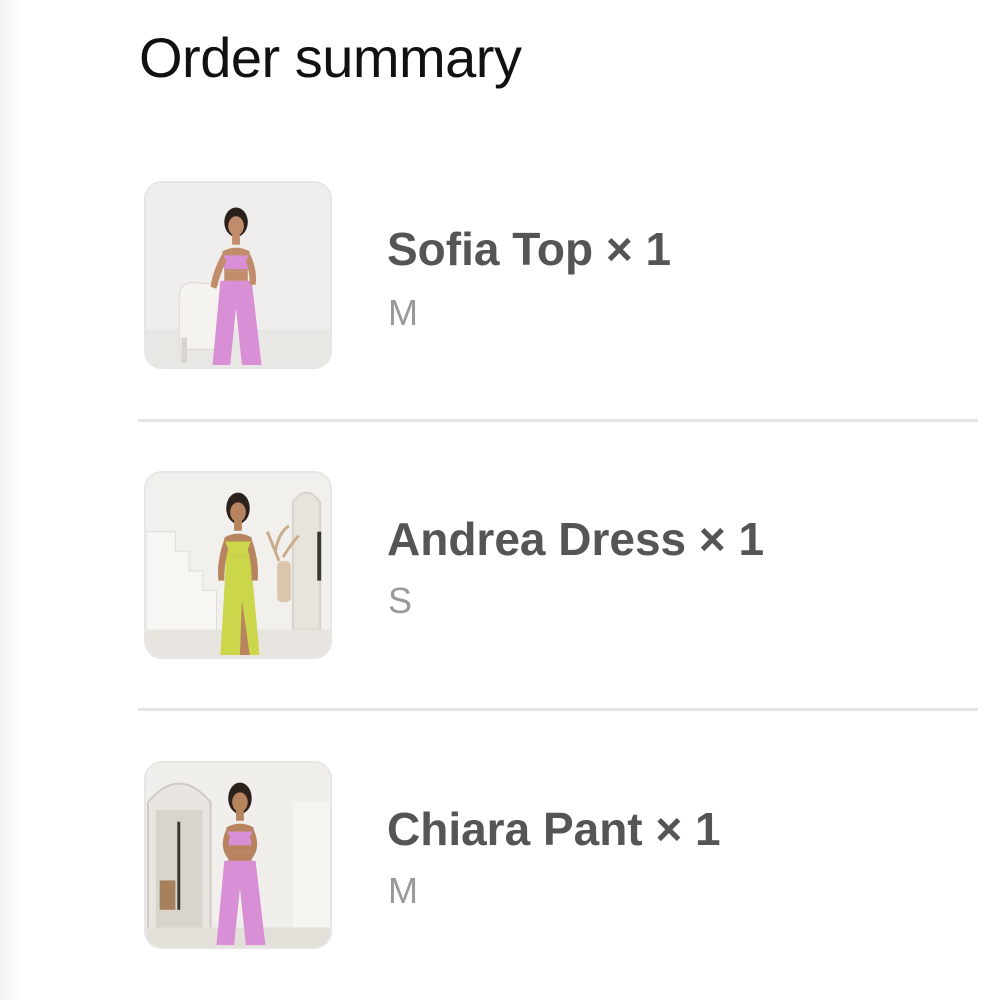  Describe the element at coordinates (576, 539) in the screenshot. I see `item-name: Andrea Dress × 1` at that location.